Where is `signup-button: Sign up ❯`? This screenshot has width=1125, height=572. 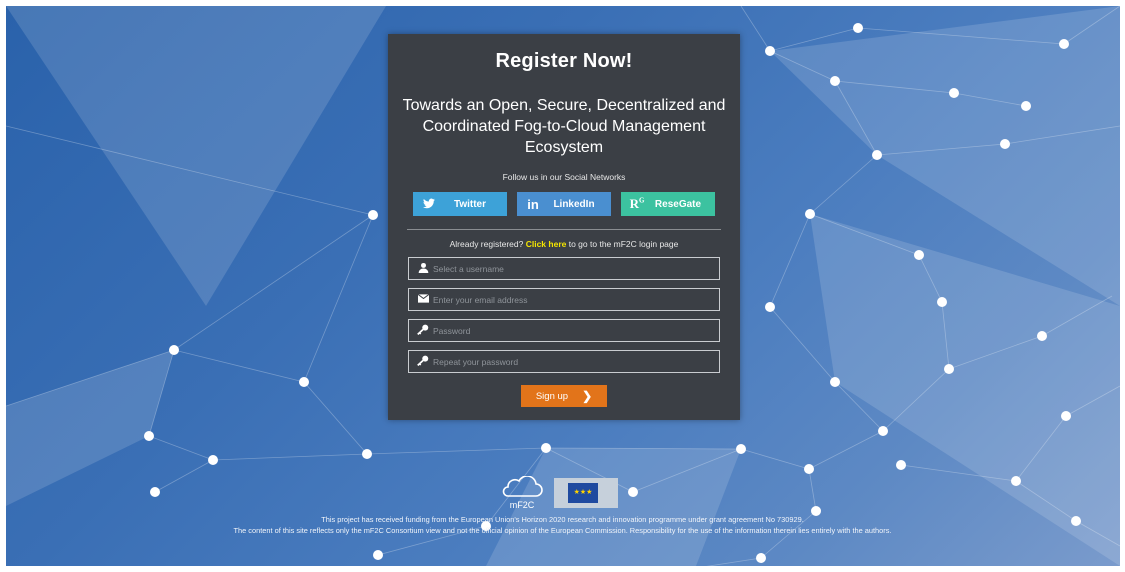
signup-button: Sign up ❯ is located at coordinates (564, 396).